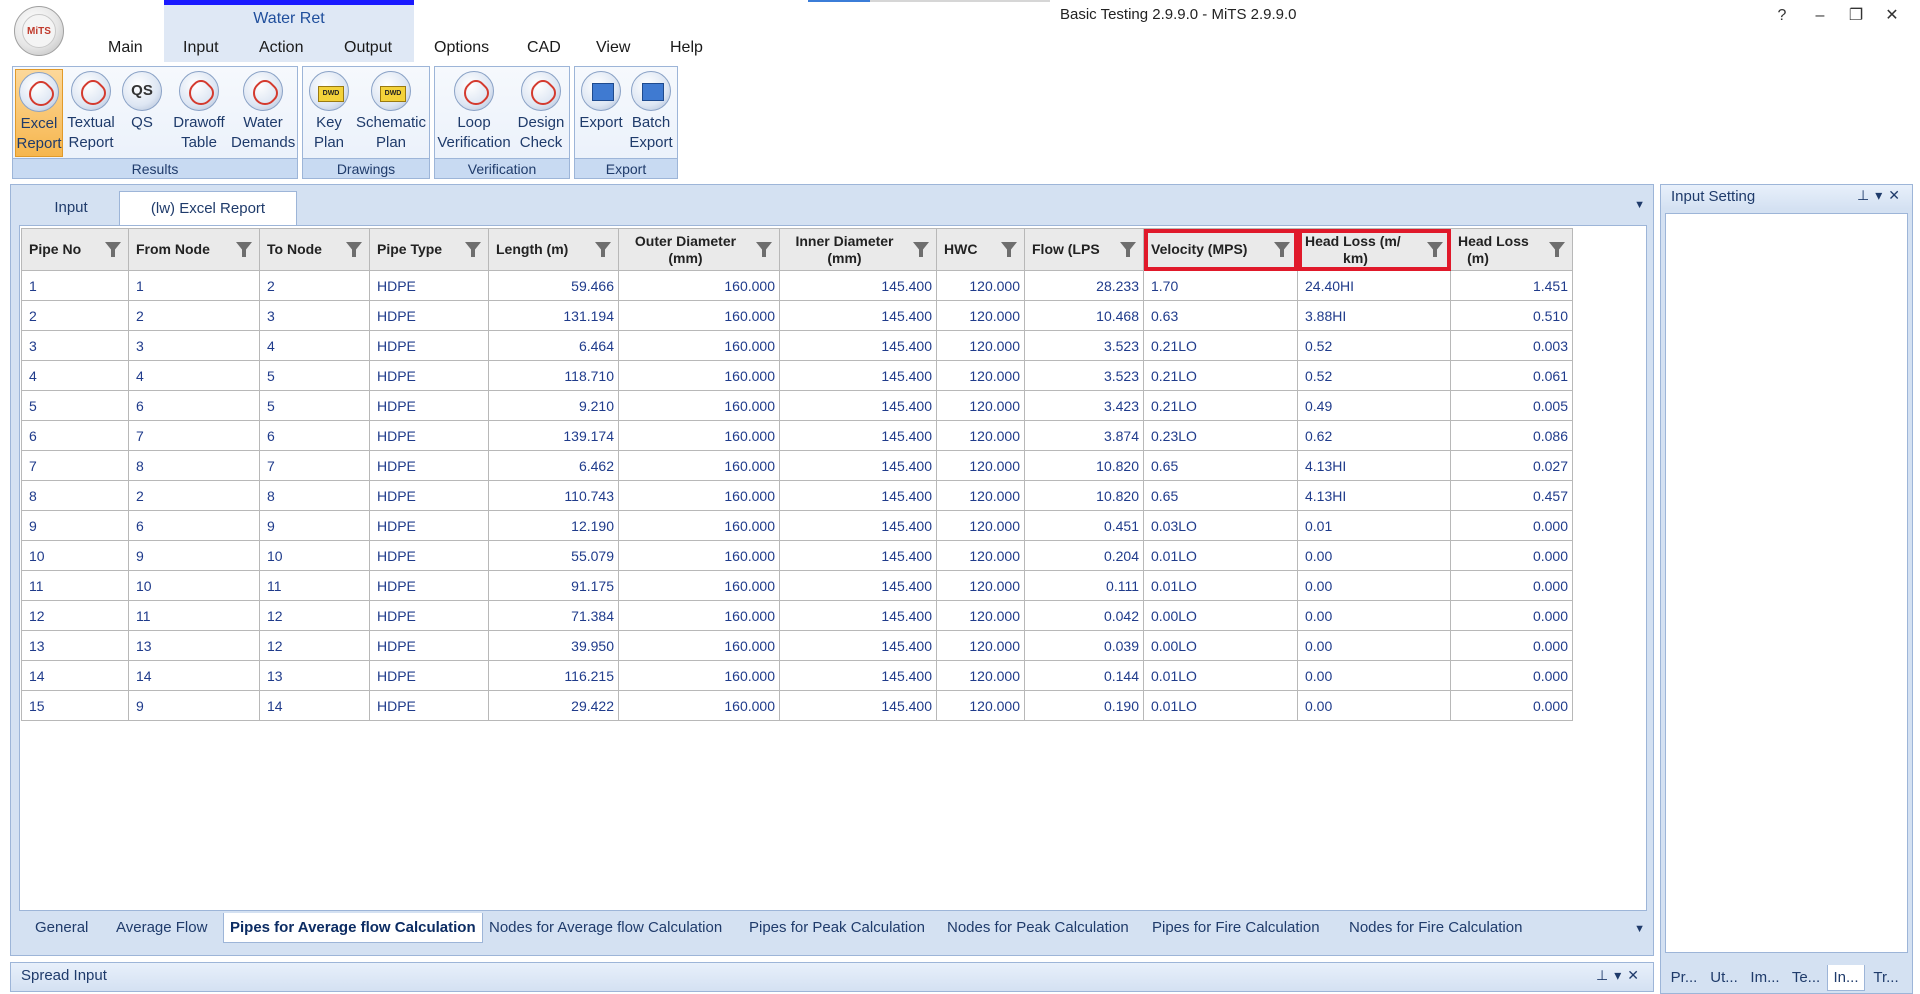  Describe the element at coordinates (1220, 405) in the screenshot. I see `table-cell: 0.21LO` at that location.